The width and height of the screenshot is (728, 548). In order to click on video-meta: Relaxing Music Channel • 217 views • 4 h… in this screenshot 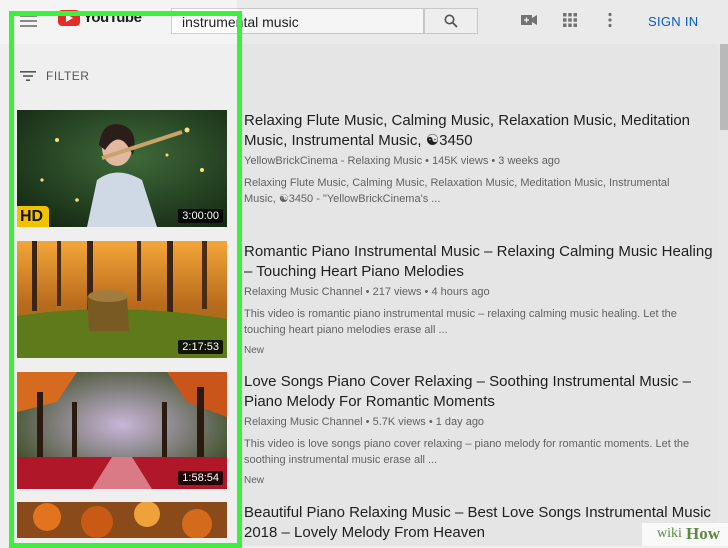, I will do `click(367, 292)`.